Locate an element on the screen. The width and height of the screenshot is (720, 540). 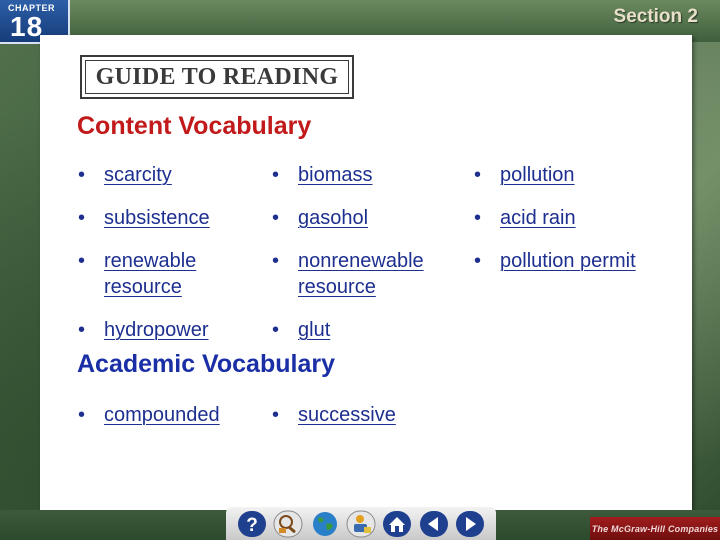
help-icon: ? is located at coordinates (252, 523).